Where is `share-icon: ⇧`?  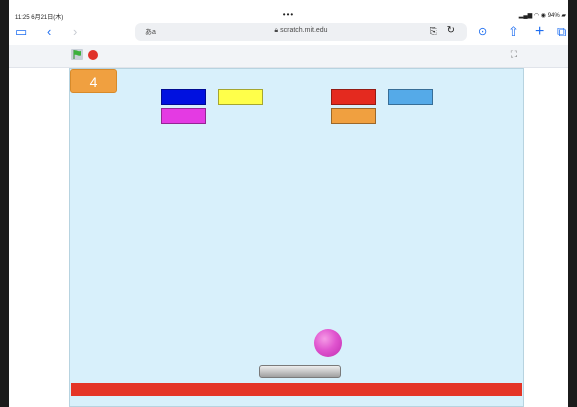 share-icon: ⇧ is located at coordinates (513, 32).